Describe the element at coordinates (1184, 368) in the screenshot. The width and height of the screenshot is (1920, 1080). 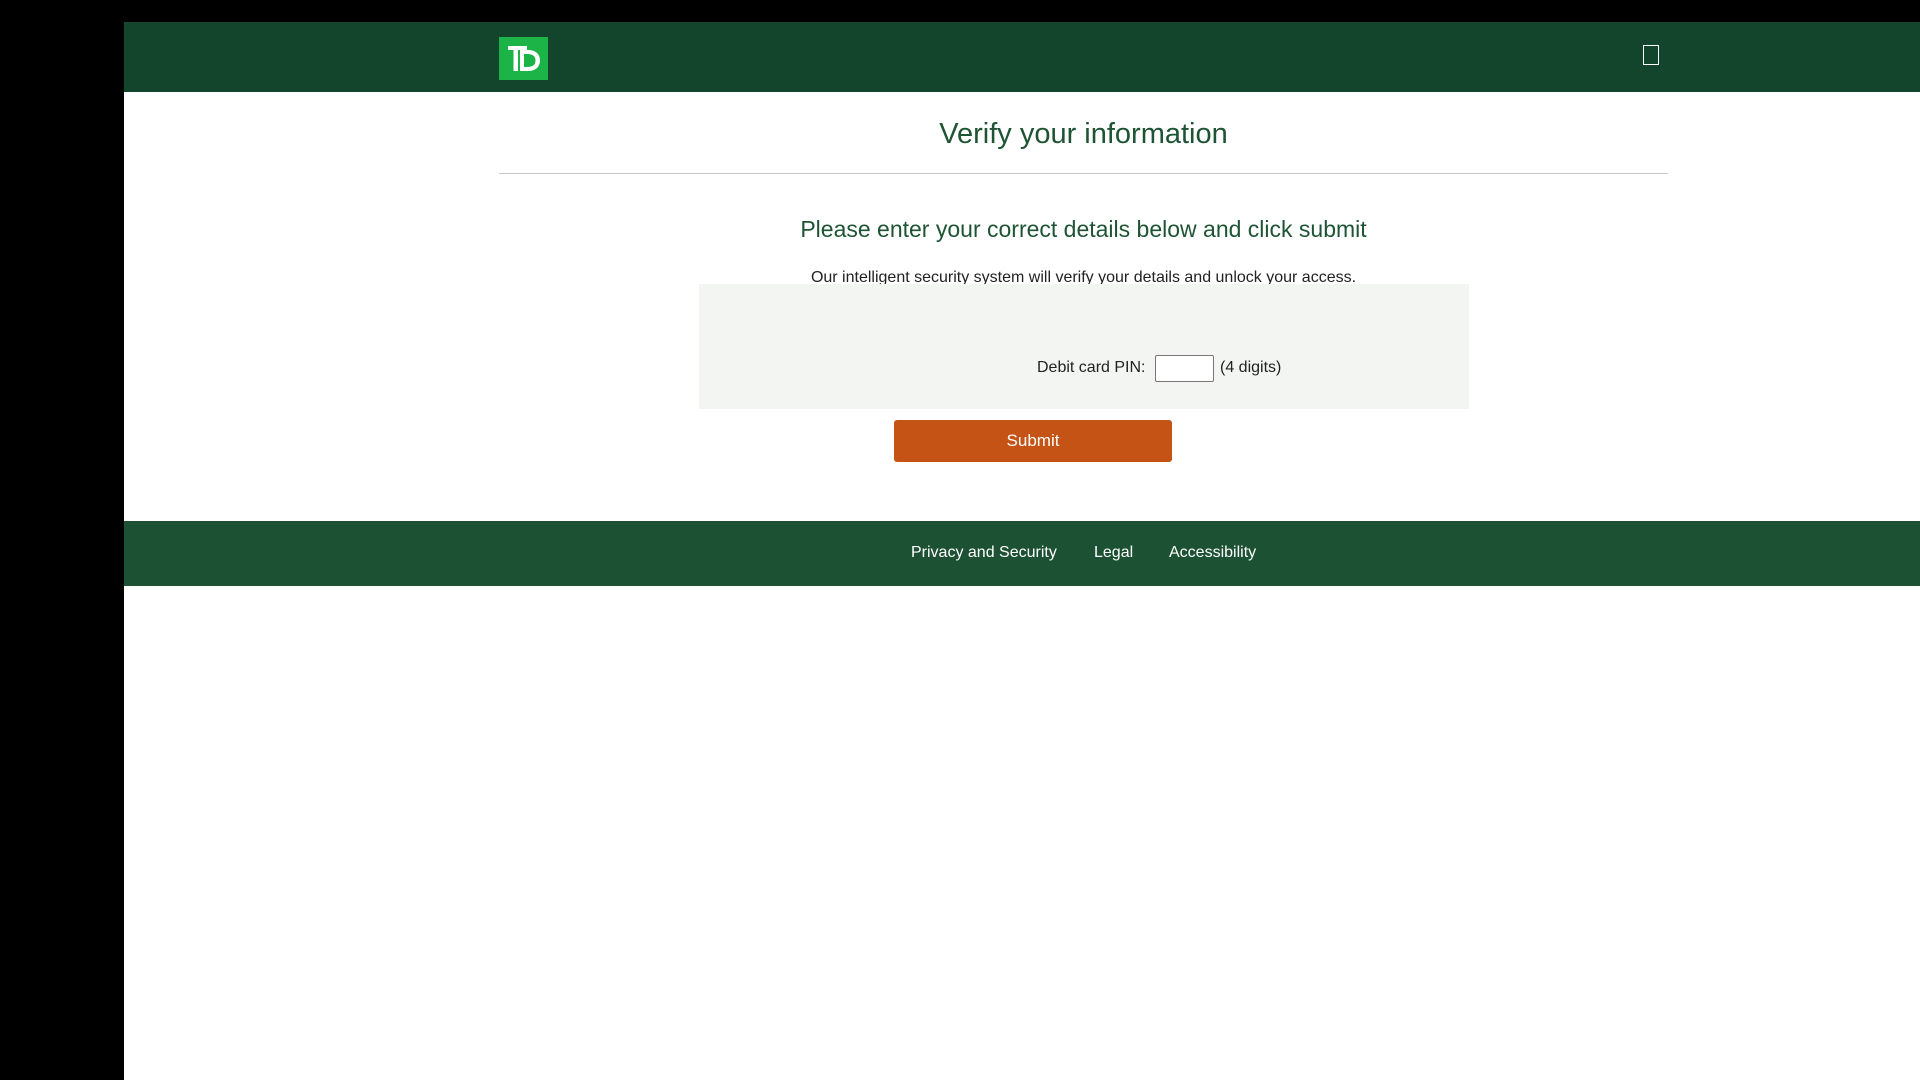
I see `pin-input` at that location.